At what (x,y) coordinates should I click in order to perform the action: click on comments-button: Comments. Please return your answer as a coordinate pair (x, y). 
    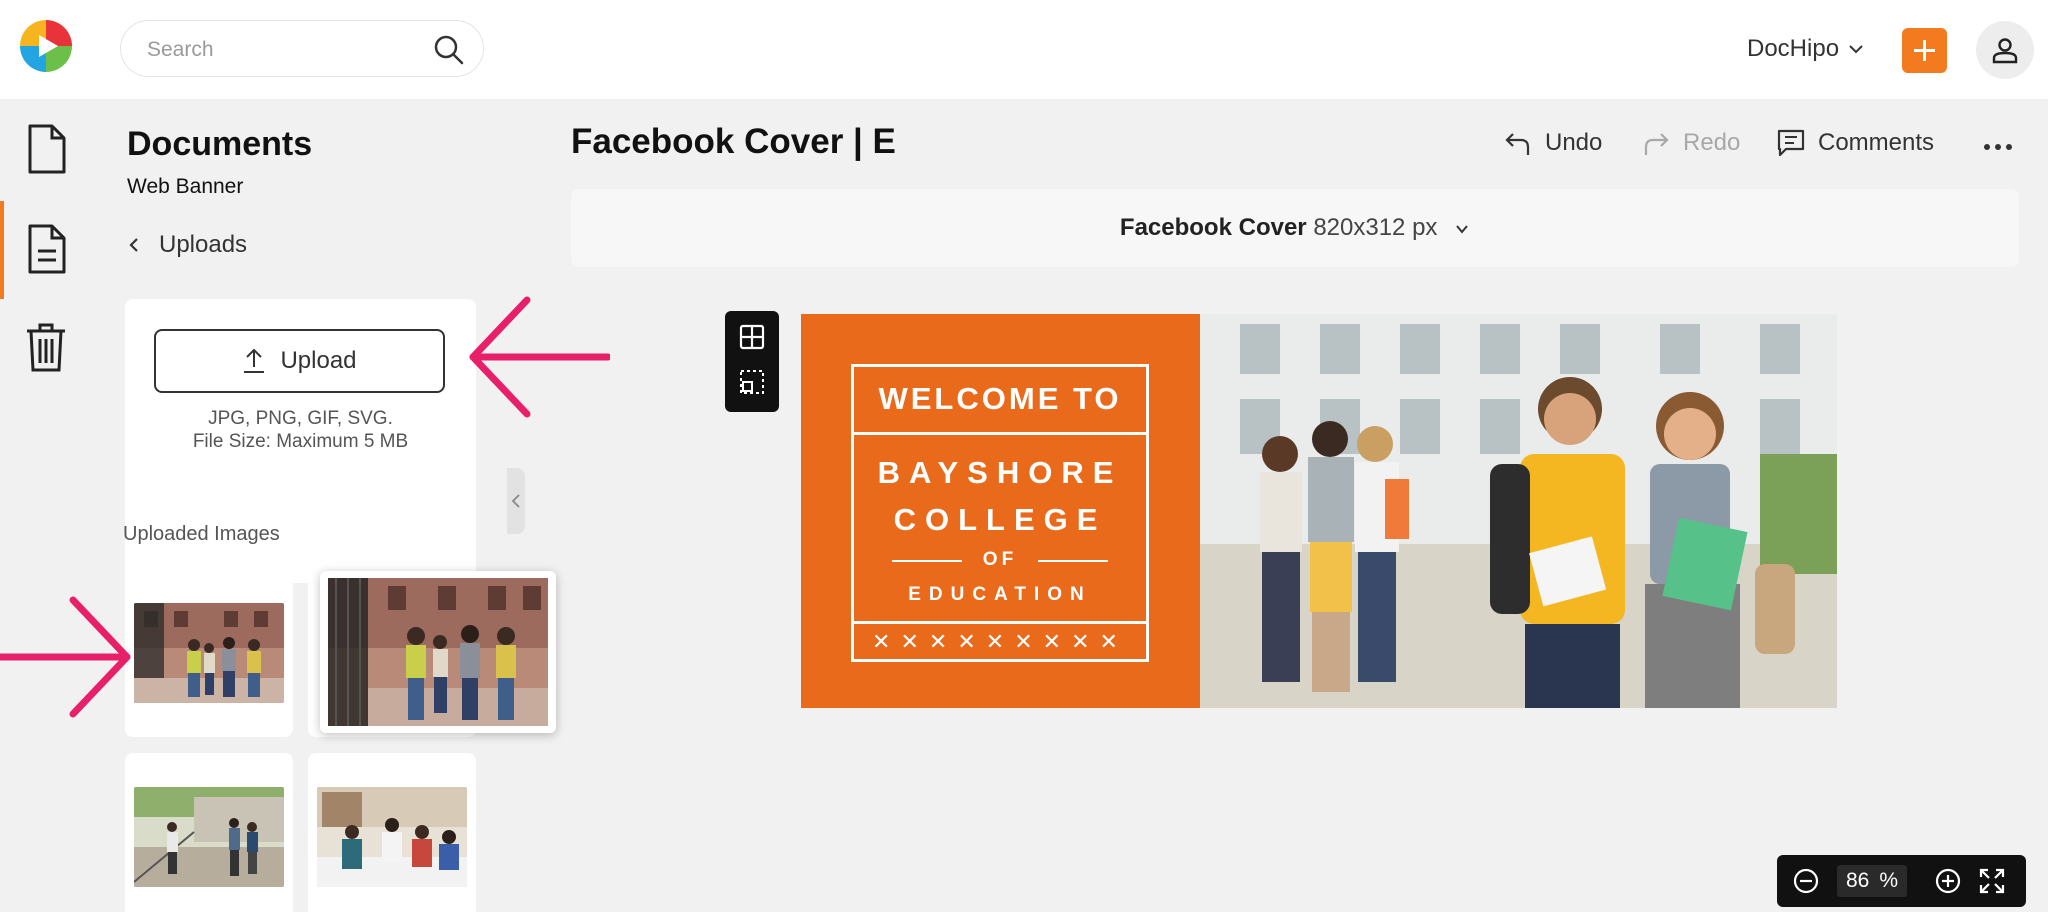
    Looking at the image, I should click on (1855, 143).